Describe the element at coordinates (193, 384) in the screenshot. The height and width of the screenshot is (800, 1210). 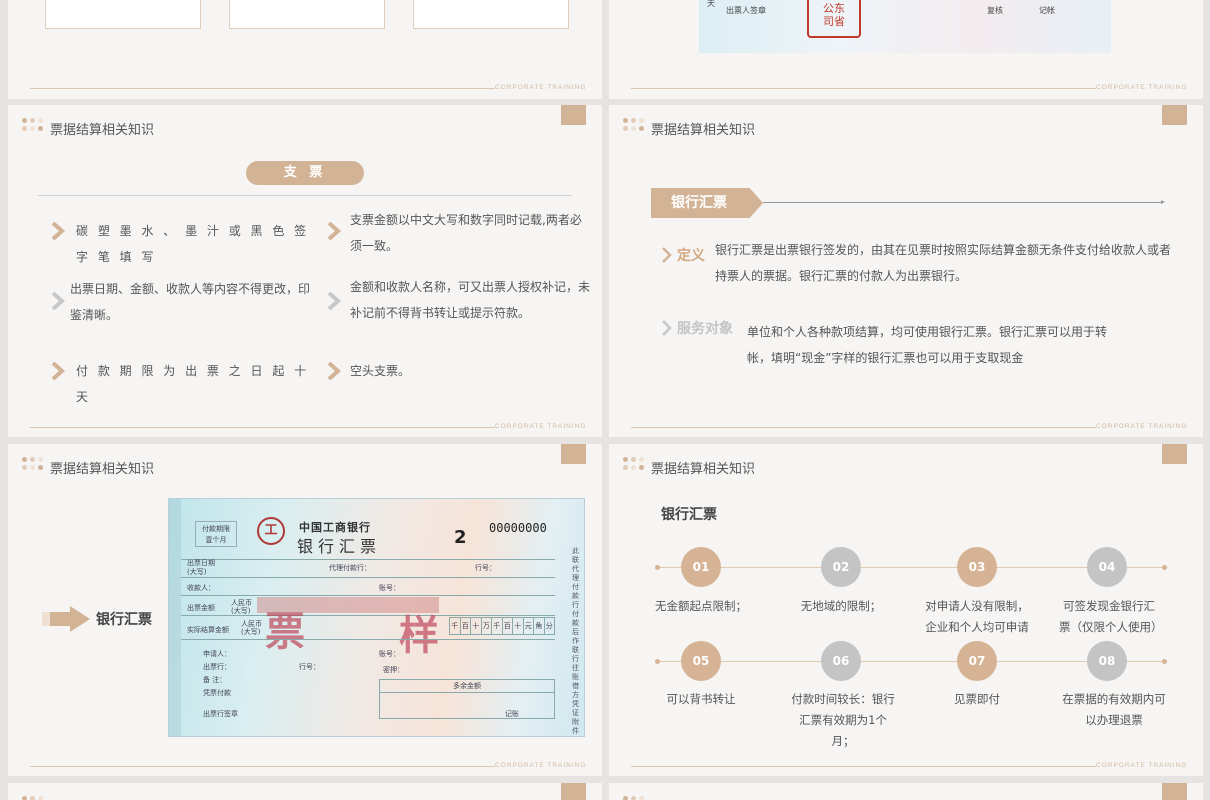
I see `left-item-3: 付 款 期 限 为 出 票 之 日 起 十 天` at that location.